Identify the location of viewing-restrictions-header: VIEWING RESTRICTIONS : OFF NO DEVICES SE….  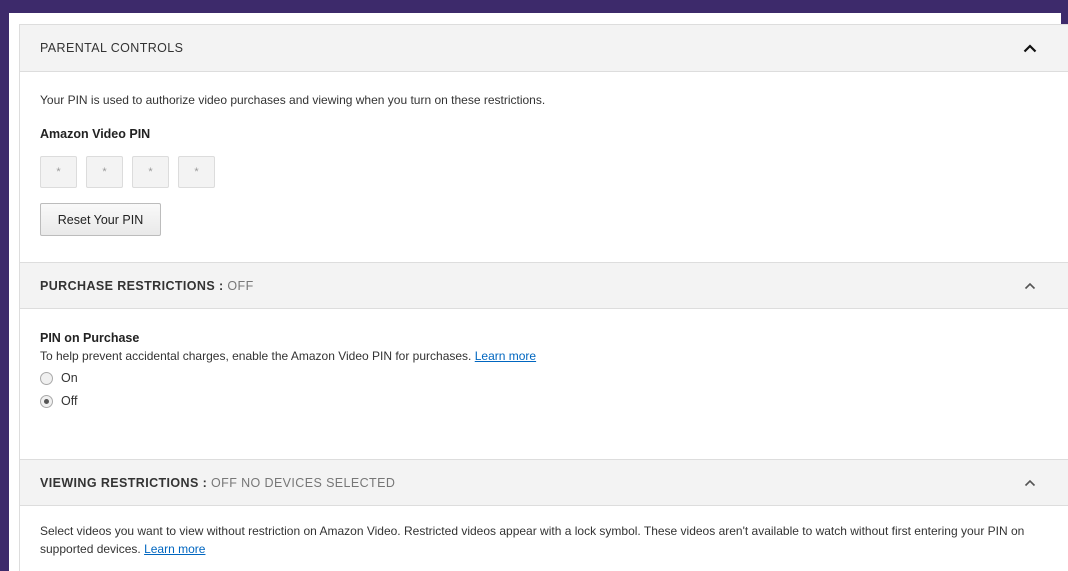
(544, 482).